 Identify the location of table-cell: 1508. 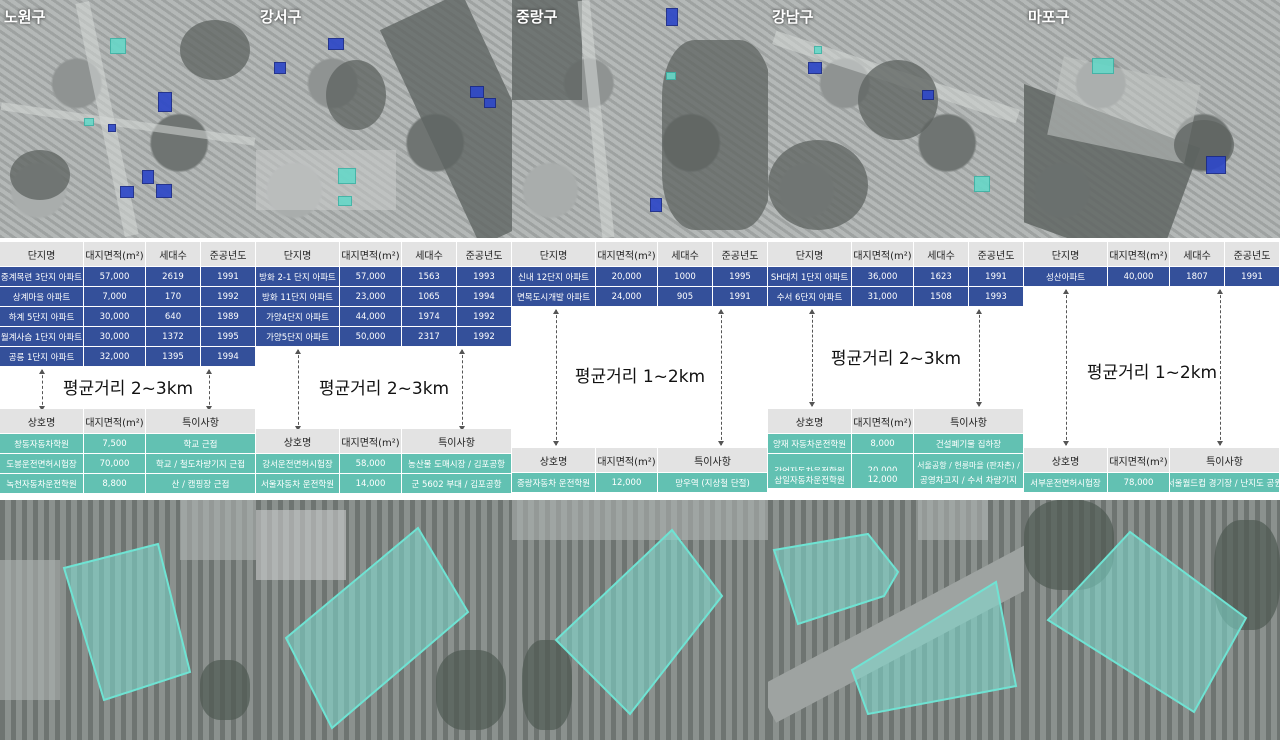
(941, 296).